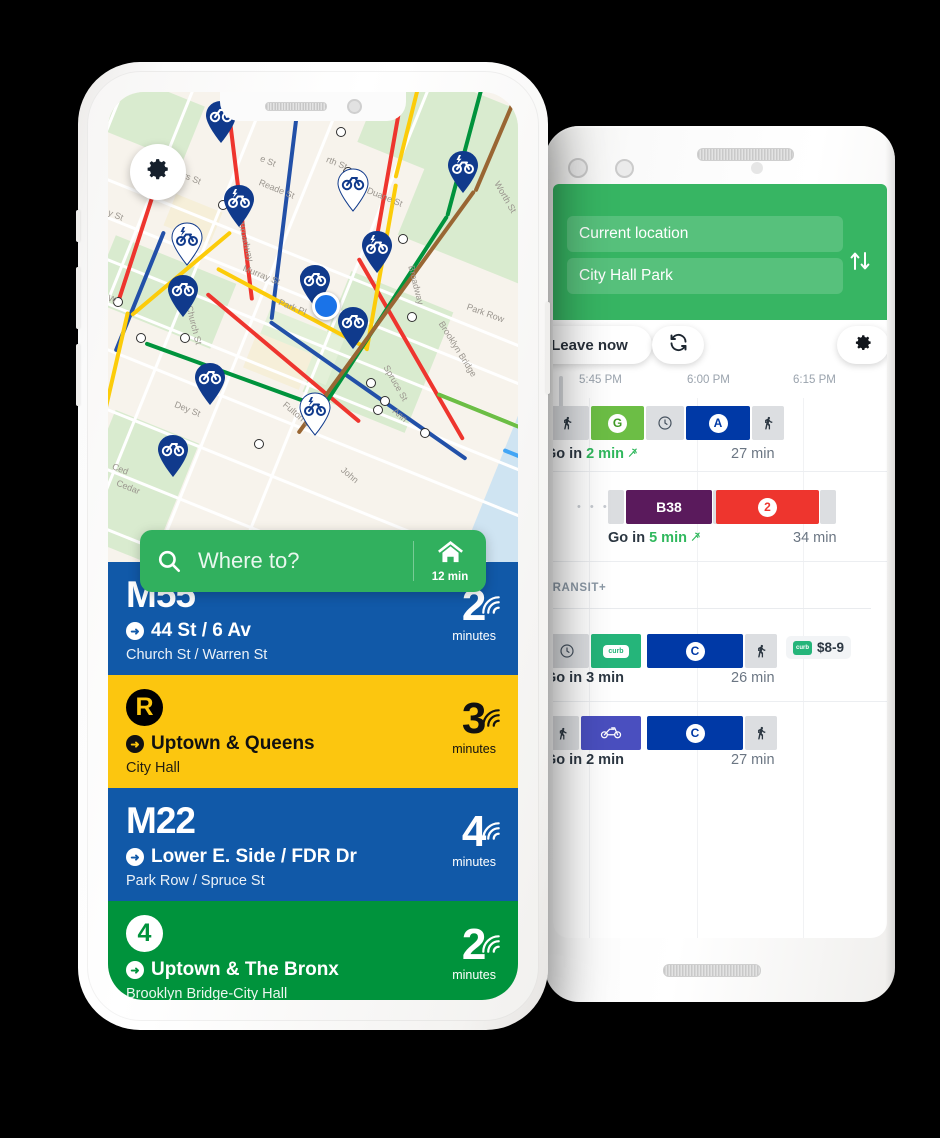 The image size is (940, 1138). What do you see at coordinates (668, 538) in the screenshot?
I see `go-value: 5 min` at bounding box center [668, 538].